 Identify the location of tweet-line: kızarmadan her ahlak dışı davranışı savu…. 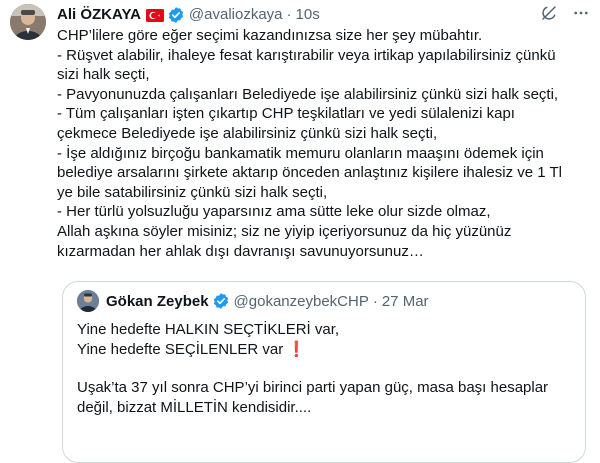
(240, 251).